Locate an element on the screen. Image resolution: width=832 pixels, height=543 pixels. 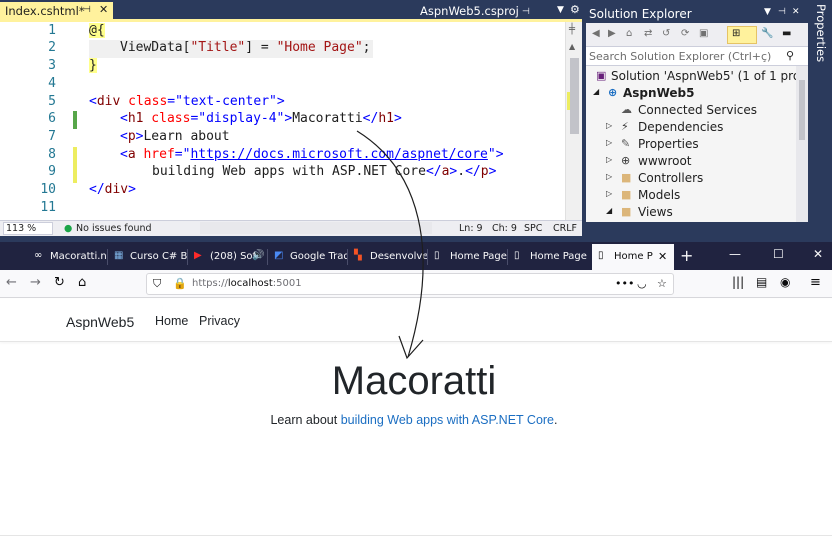
speaker-icon: 🔊 is located at coordinates (258, 255).